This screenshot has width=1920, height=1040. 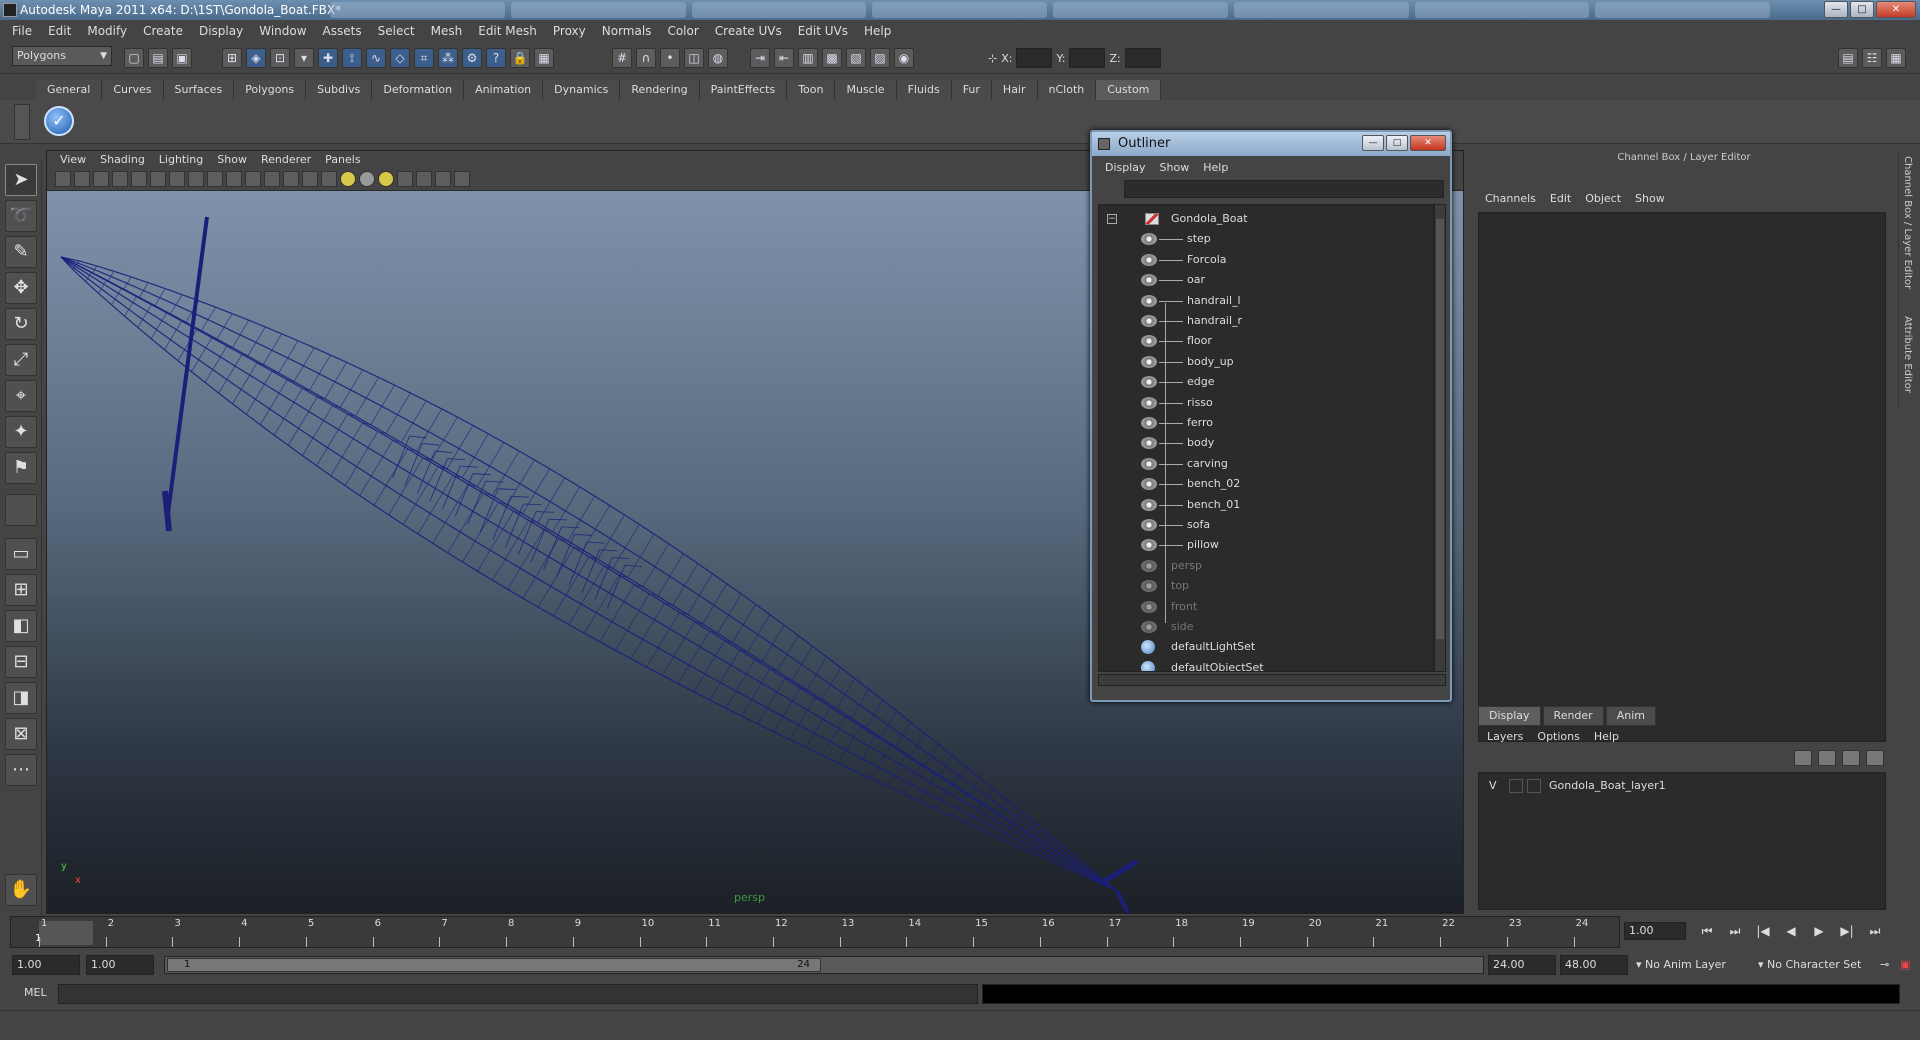 What do you see at coordinates (1707, 931) in the screenshot?
I see `go-to-start-icon: ⏮` at bounding box center [1707, 931].